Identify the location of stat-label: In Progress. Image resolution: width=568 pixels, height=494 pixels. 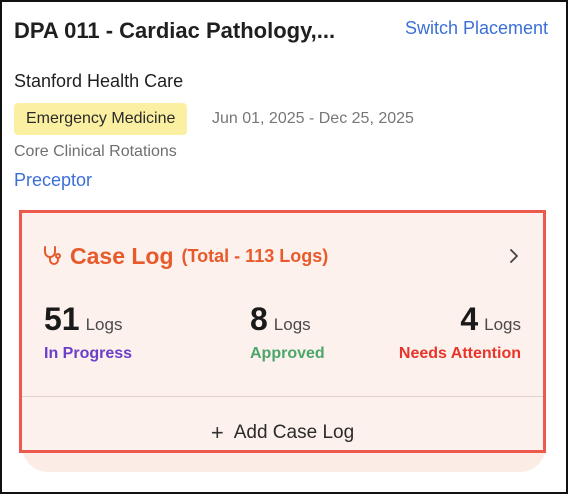
(88, 353).